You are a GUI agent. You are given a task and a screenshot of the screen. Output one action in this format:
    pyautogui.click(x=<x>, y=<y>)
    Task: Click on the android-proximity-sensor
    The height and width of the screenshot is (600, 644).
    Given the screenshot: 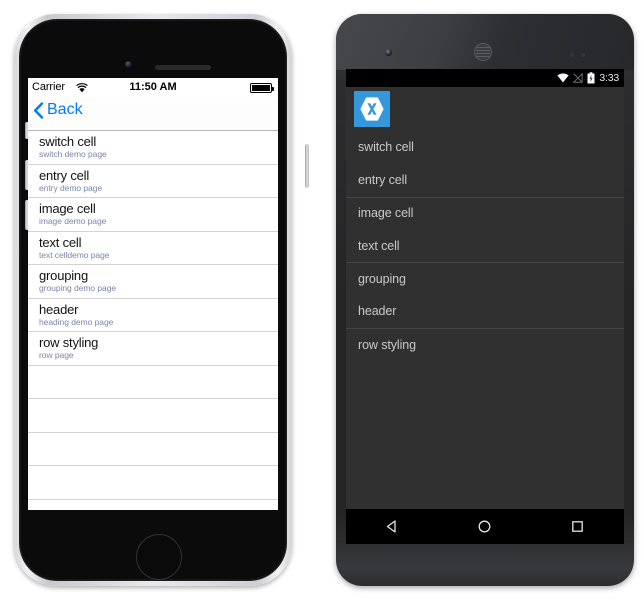 What is the action you would take?
    pyautogui.click(x=572, y=55)
    